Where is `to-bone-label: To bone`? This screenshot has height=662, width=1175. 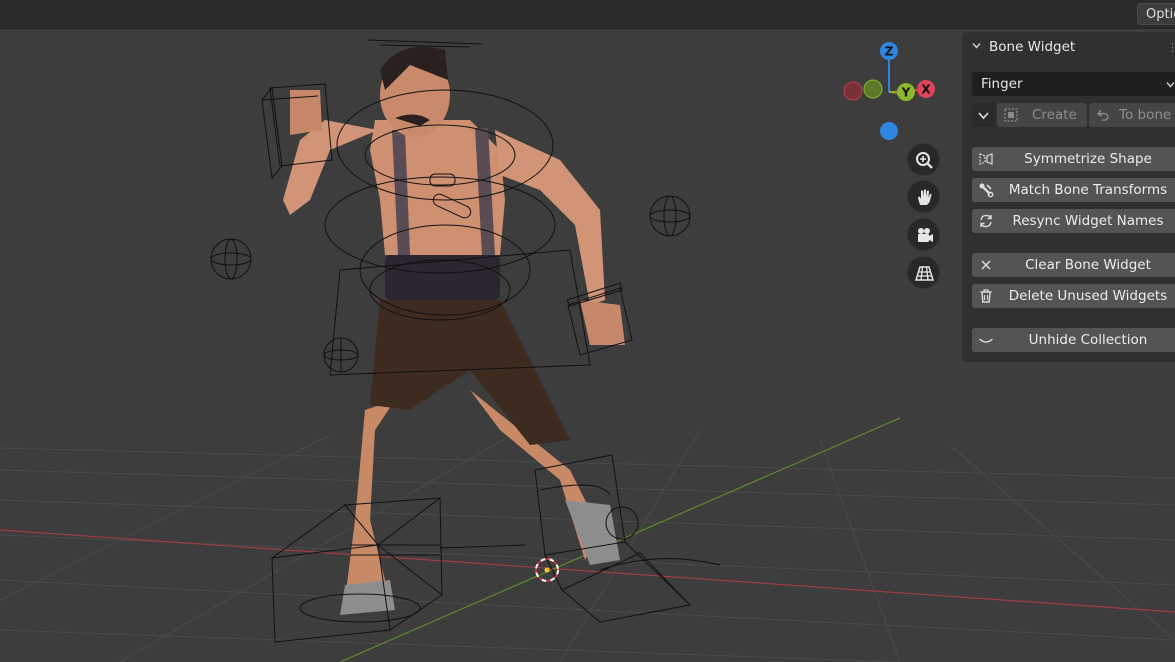 to-bone-label: To bone is located at coordinates (1145, 115).